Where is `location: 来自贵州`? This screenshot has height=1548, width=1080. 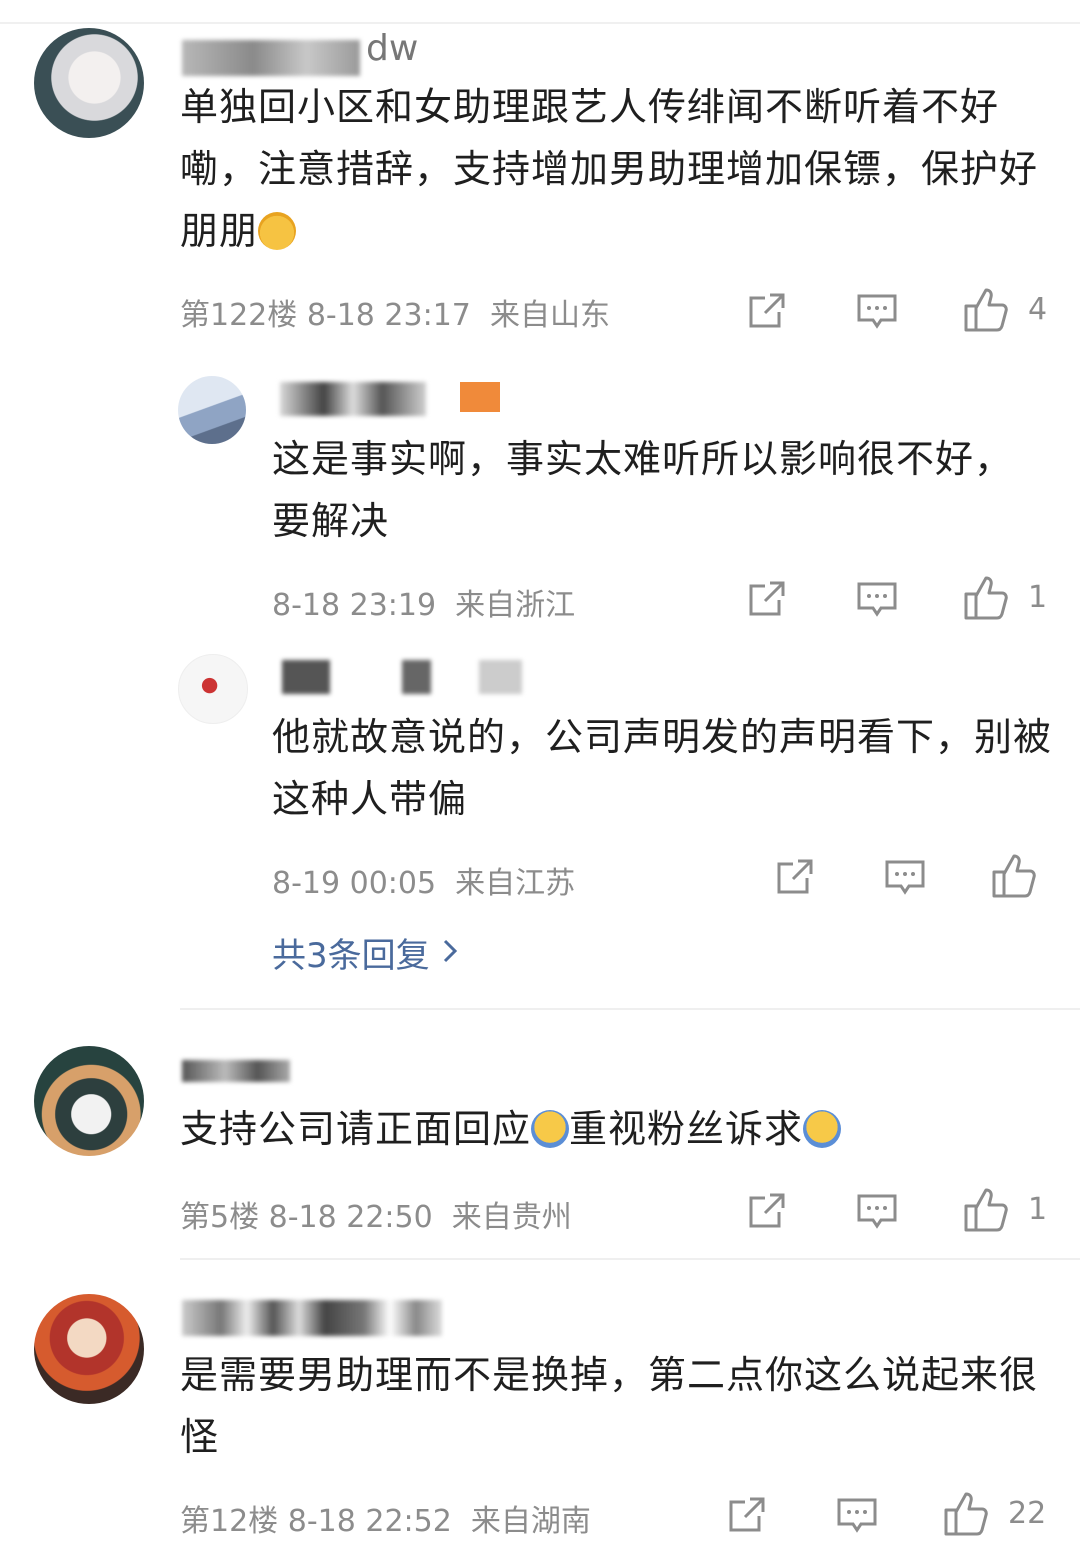
location: 来自贵州 is located at coordinates (511, 1217).